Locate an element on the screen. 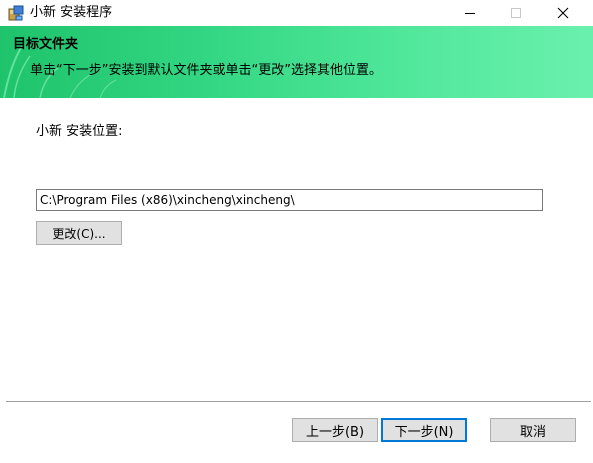  next-button: 下一步(N) is located at coordinates (424, 430).